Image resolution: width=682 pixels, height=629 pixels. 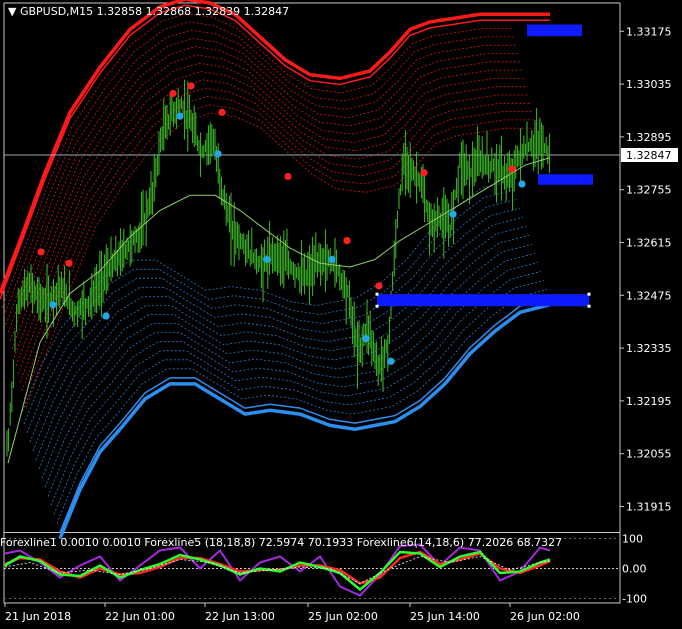 I want to click on y-tick-label: 1.32195, so click(x=649, y=401).